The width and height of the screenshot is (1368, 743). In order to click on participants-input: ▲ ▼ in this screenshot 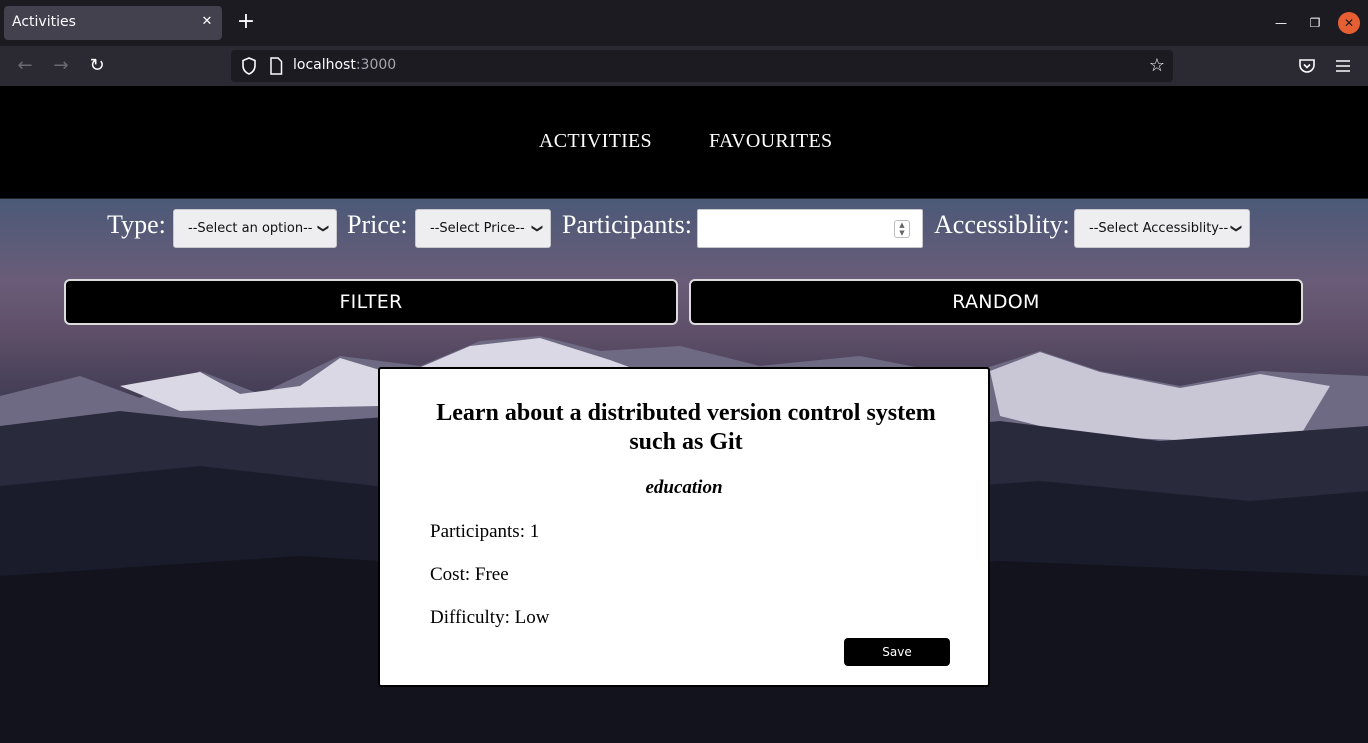, I will do `click(810, 228)`.